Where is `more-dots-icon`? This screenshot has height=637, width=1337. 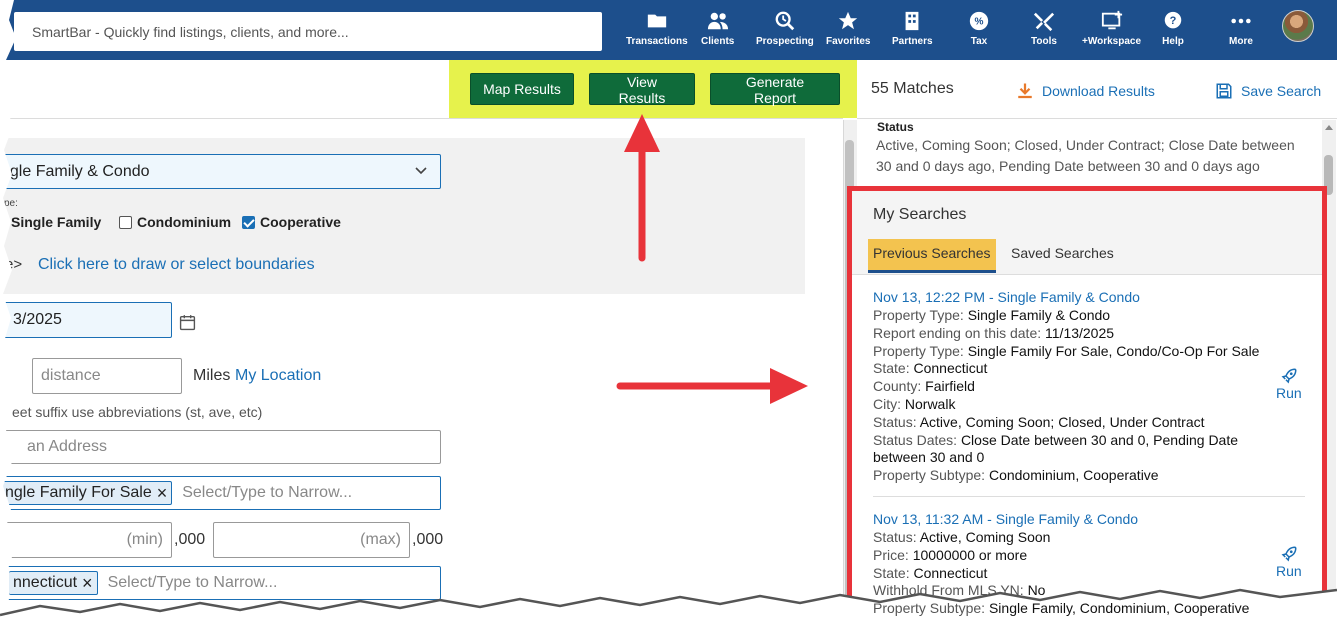 more-dots-icon is located at coordinates (1241, 21).